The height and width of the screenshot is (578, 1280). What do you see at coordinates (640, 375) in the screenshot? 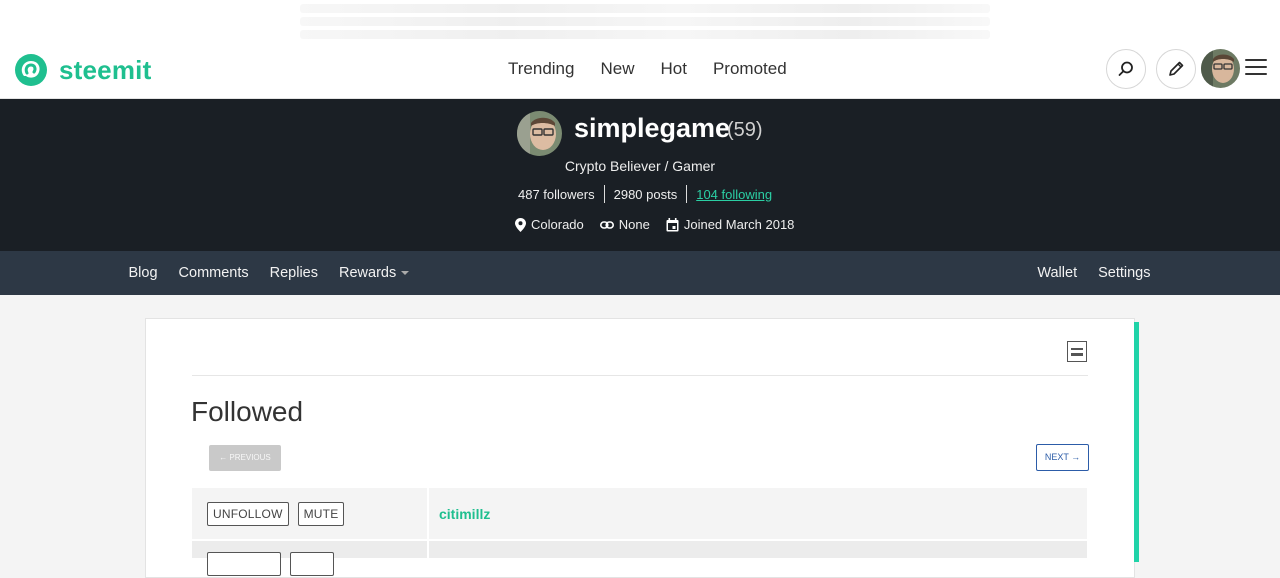
I see `card-divider` at bounding box center [640, 375].